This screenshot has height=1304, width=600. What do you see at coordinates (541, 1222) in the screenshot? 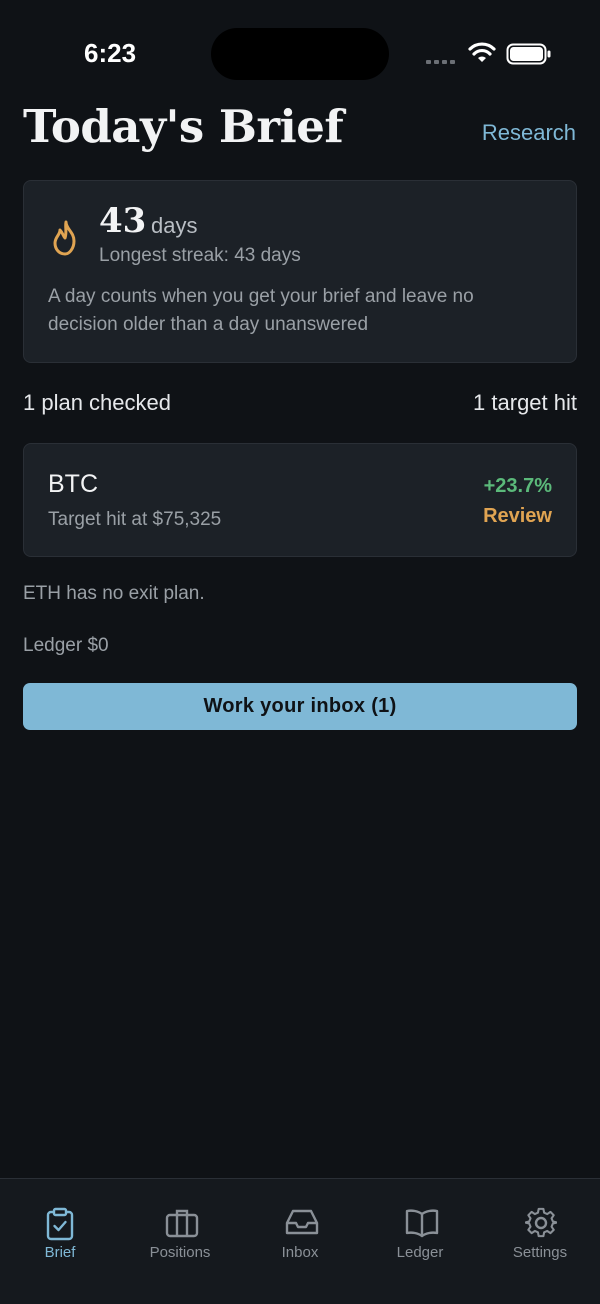
I see `gear-icon` at bounding box center [541, 1222].